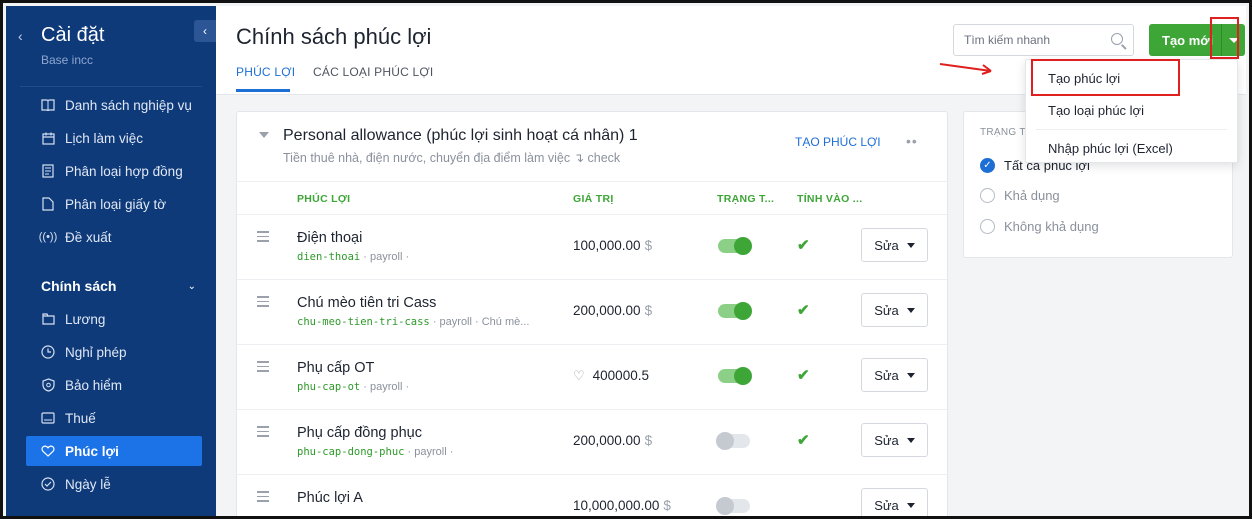  What do you see at coordinates (965, 69) in the screenshot?
I see `annotation-arrow-icon` at bounding box center [965, 69].